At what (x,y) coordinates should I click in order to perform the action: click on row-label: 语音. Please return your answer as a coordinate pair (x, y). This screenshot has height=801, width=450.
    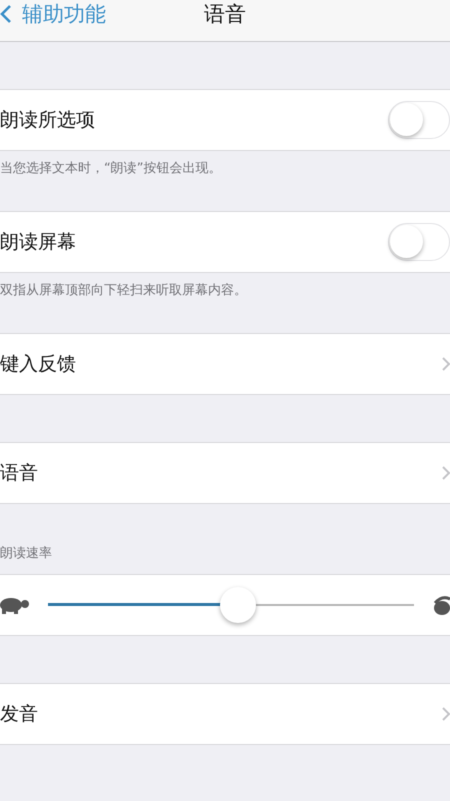
    Looking at the image, I should click on (19, 473).